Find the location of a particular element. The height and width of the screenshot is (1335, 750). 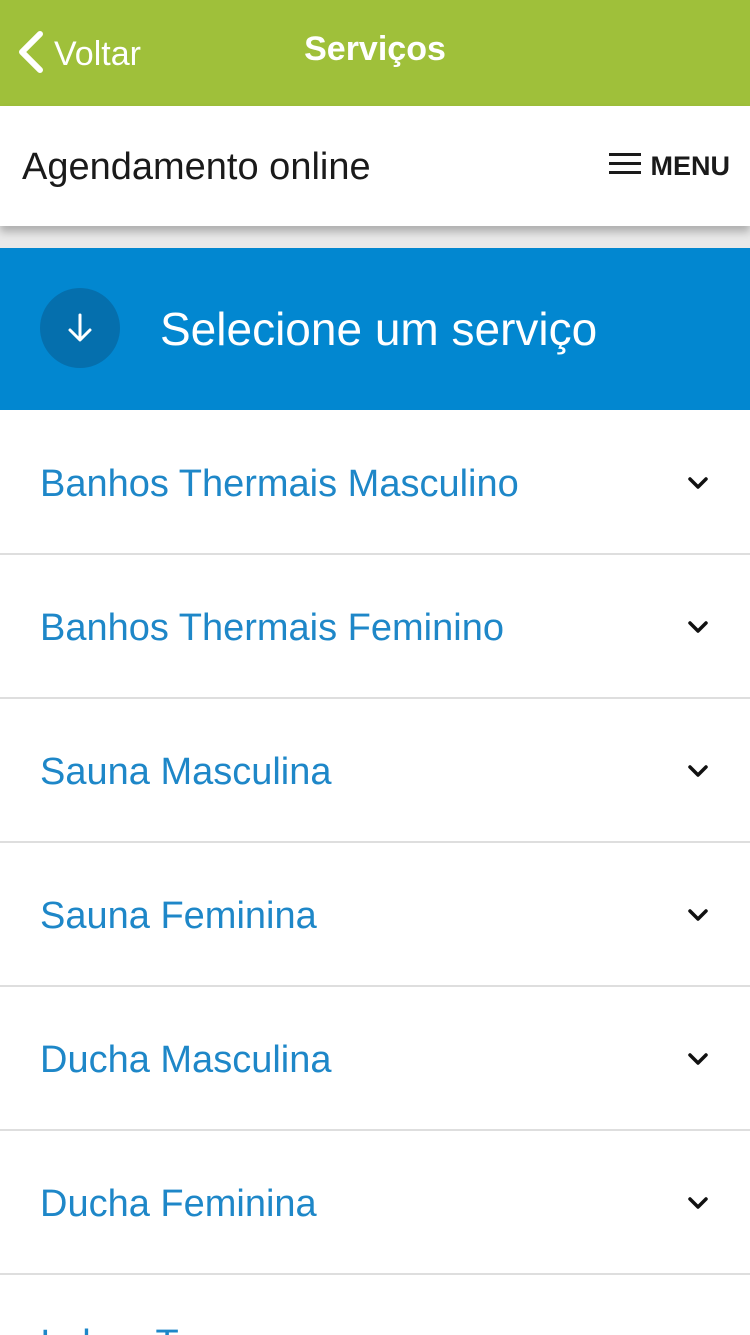

list-item: Sauna Feminina is located at coordinates (375, 915).